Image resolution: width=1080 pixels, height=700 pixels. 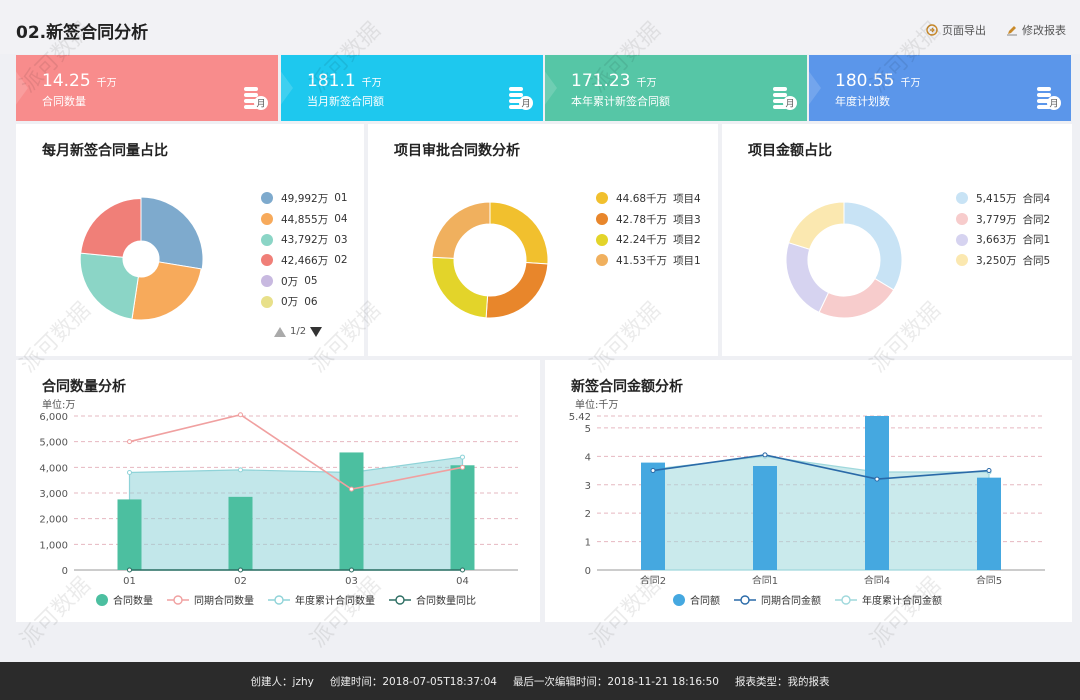 I want to click on export-icon, so click(x=932, y=30).